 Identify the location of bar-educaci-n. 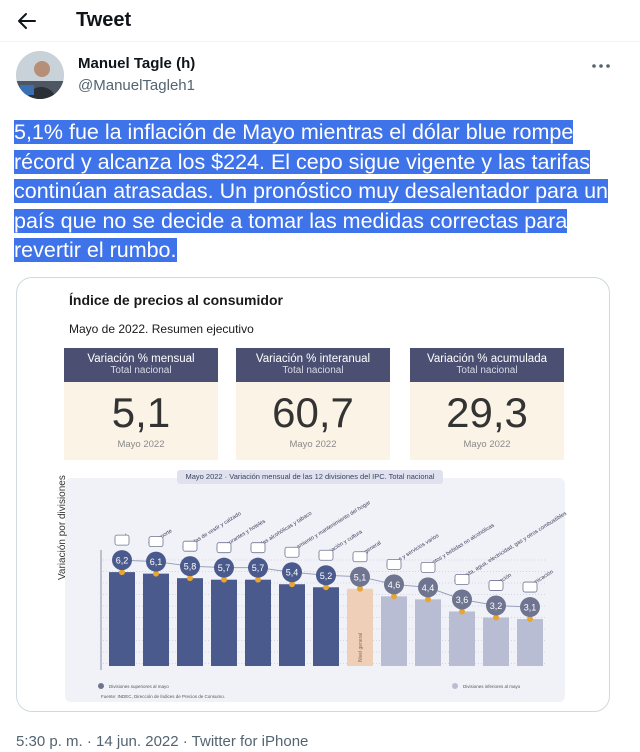
(496, 641).